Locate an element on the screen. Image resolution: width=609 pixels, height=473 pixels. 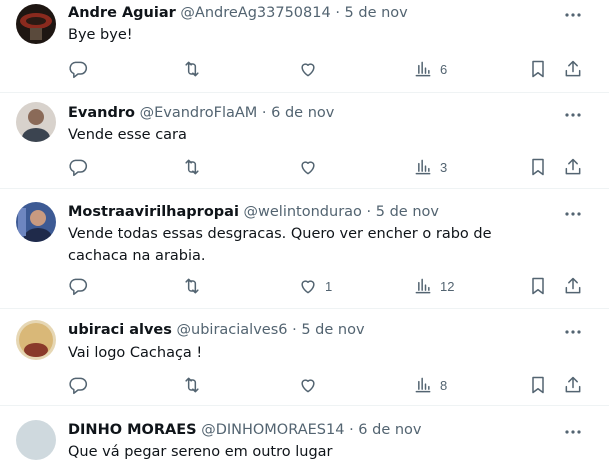
views-count: 3 is located at coordinates (444, 167).